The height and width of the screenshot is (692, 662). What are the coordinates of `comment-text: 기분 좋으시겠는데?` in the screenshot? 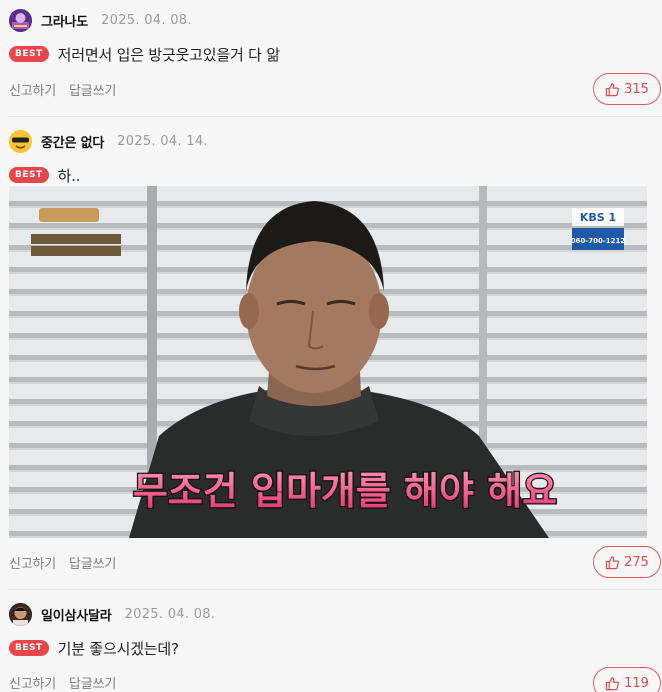 It's located at (118, 648).